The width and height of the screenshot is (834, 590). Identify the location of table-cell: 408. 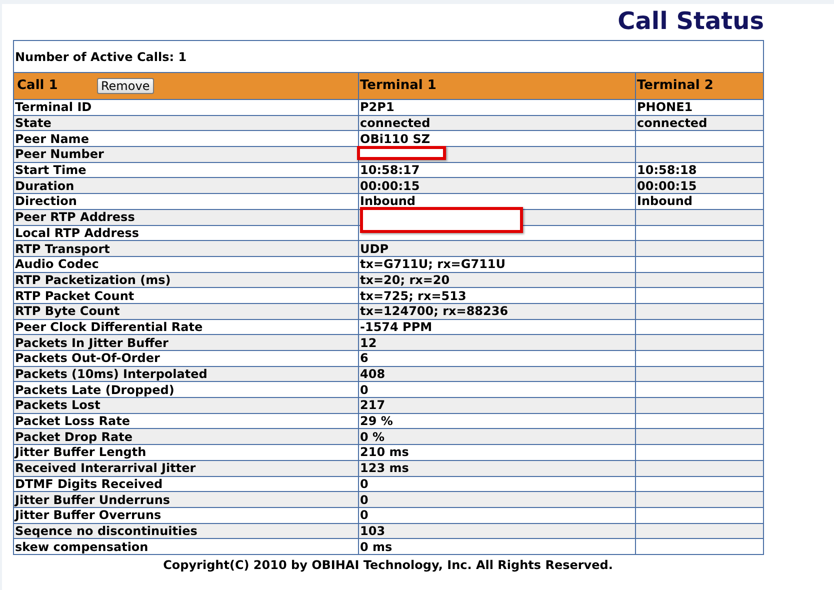
(373, 374).